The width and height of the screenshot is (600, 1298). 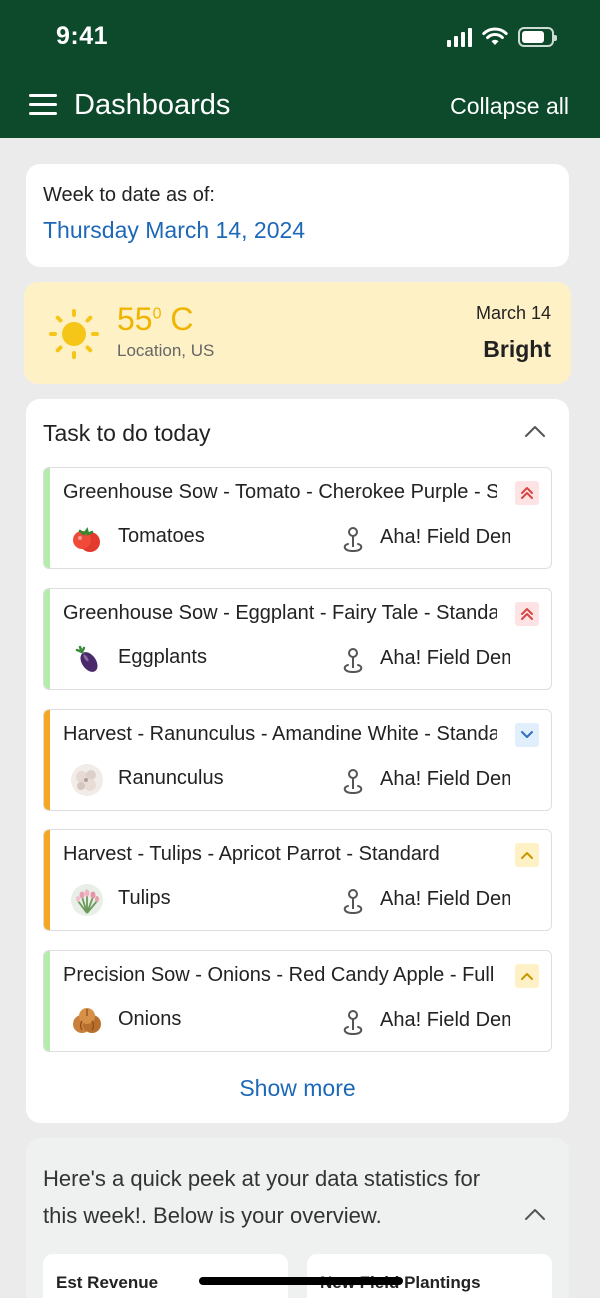 I want to click on temperature: 550 C, so click(x=155, y=319).